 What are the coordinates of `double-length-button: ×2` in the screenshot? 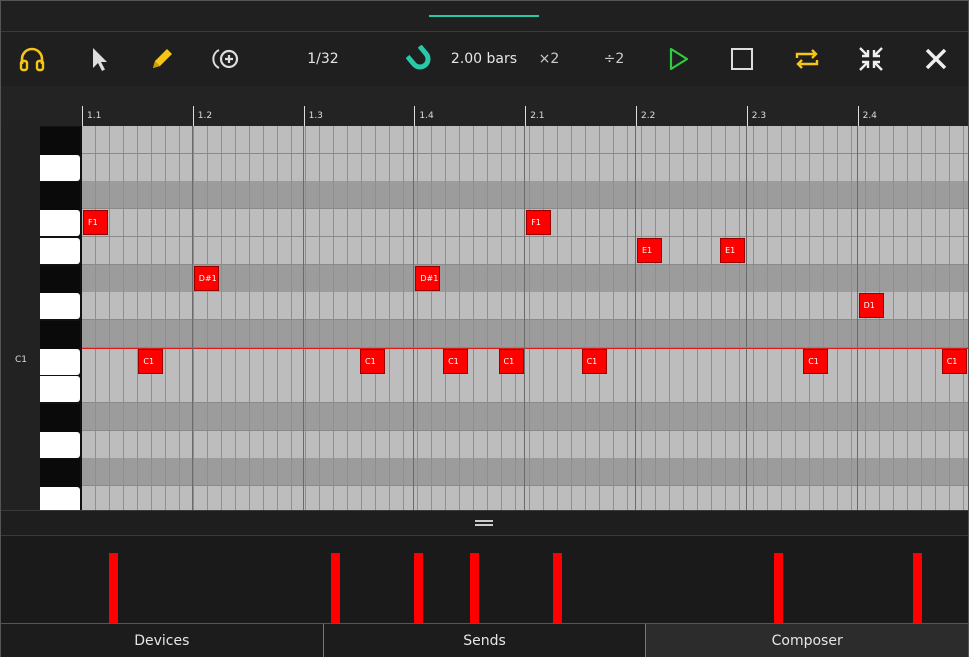 It's located at (549, 59).